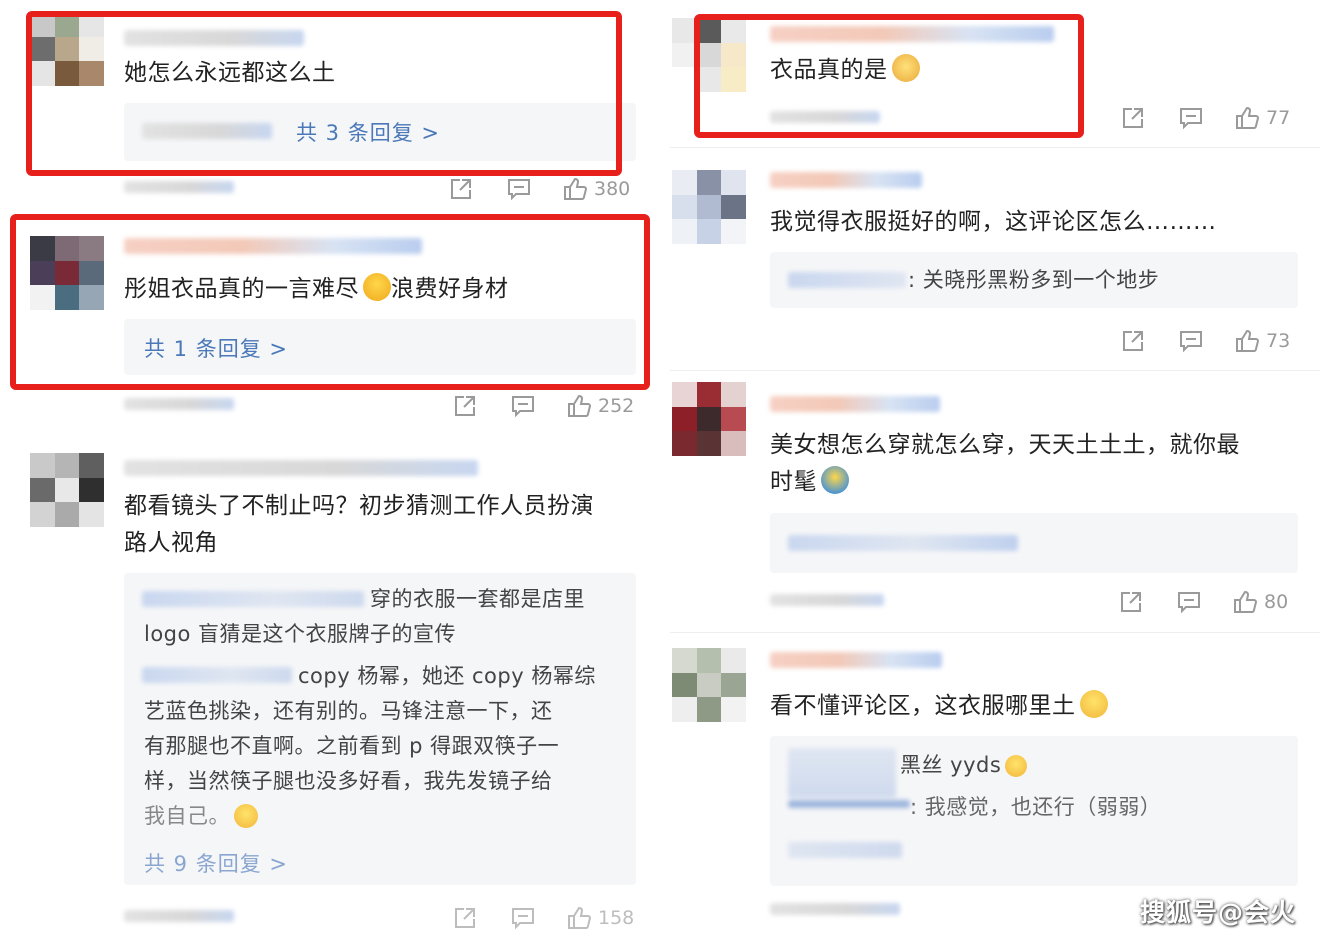 This screenshot has width=1328, height=936. Describe the element at coordinates (171, 543) in the screenshot. I see `comment-text-line2: 路人视角` at that location.